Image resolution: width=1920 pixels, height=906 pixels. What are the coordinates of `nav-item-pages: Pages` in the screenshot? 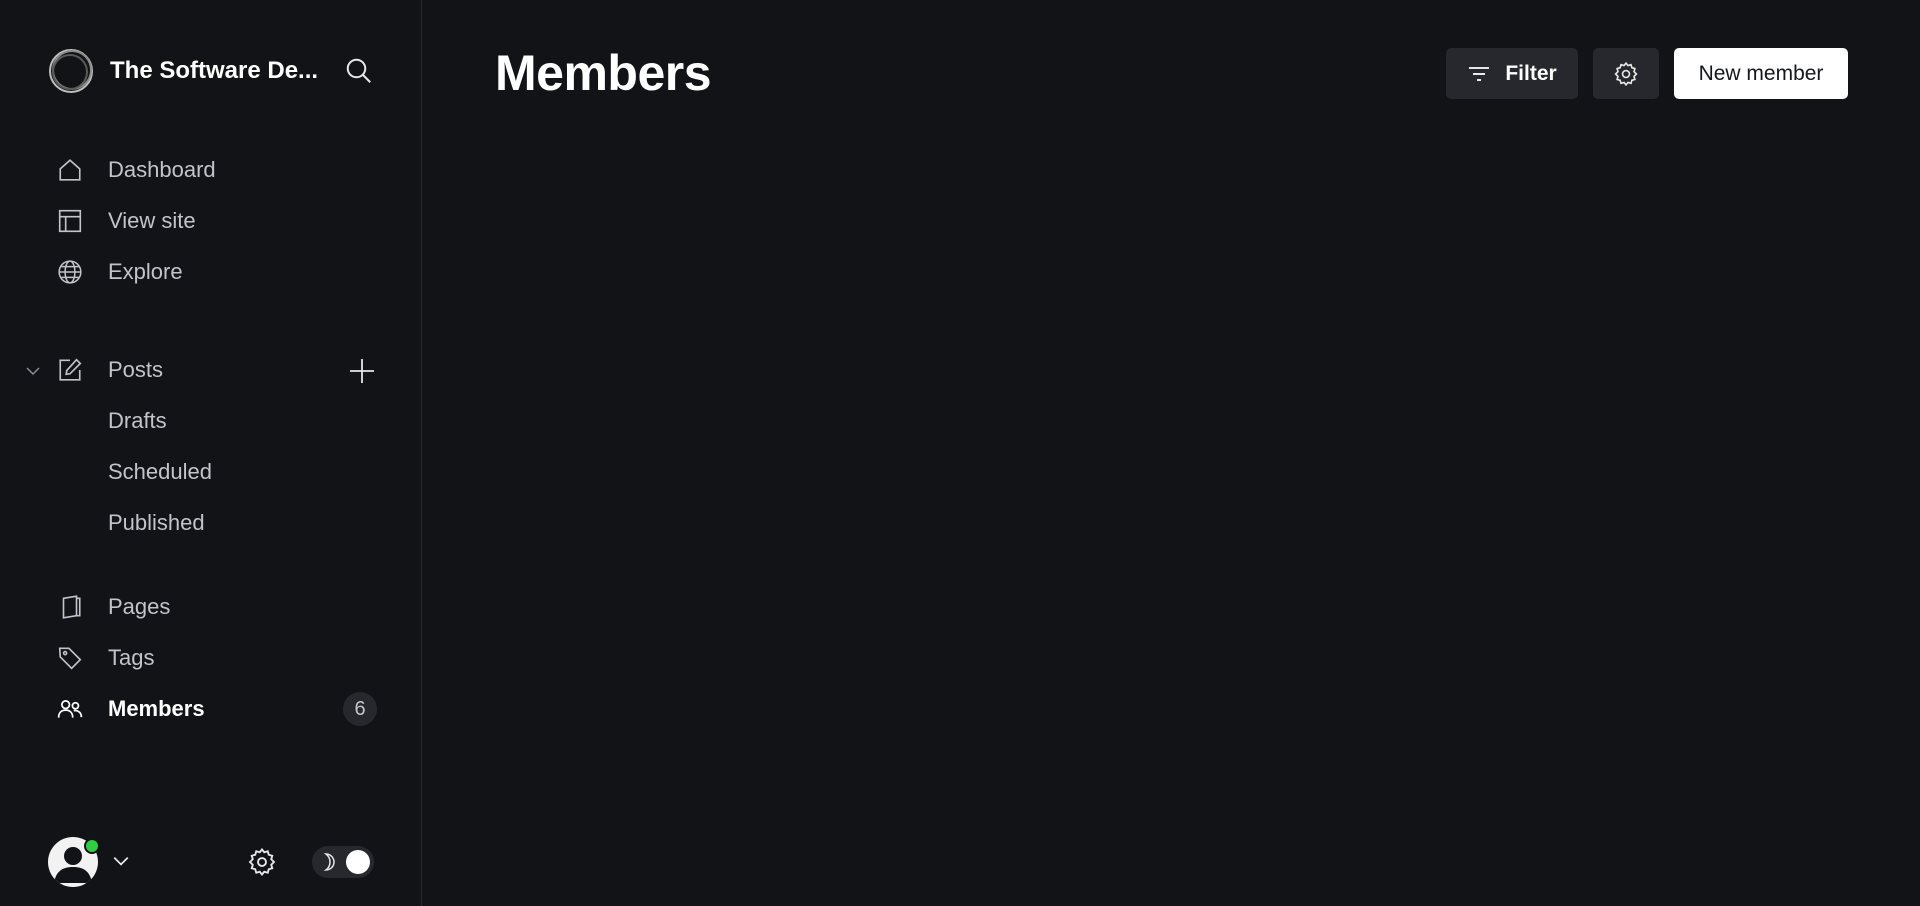 It's located at (113, 607).